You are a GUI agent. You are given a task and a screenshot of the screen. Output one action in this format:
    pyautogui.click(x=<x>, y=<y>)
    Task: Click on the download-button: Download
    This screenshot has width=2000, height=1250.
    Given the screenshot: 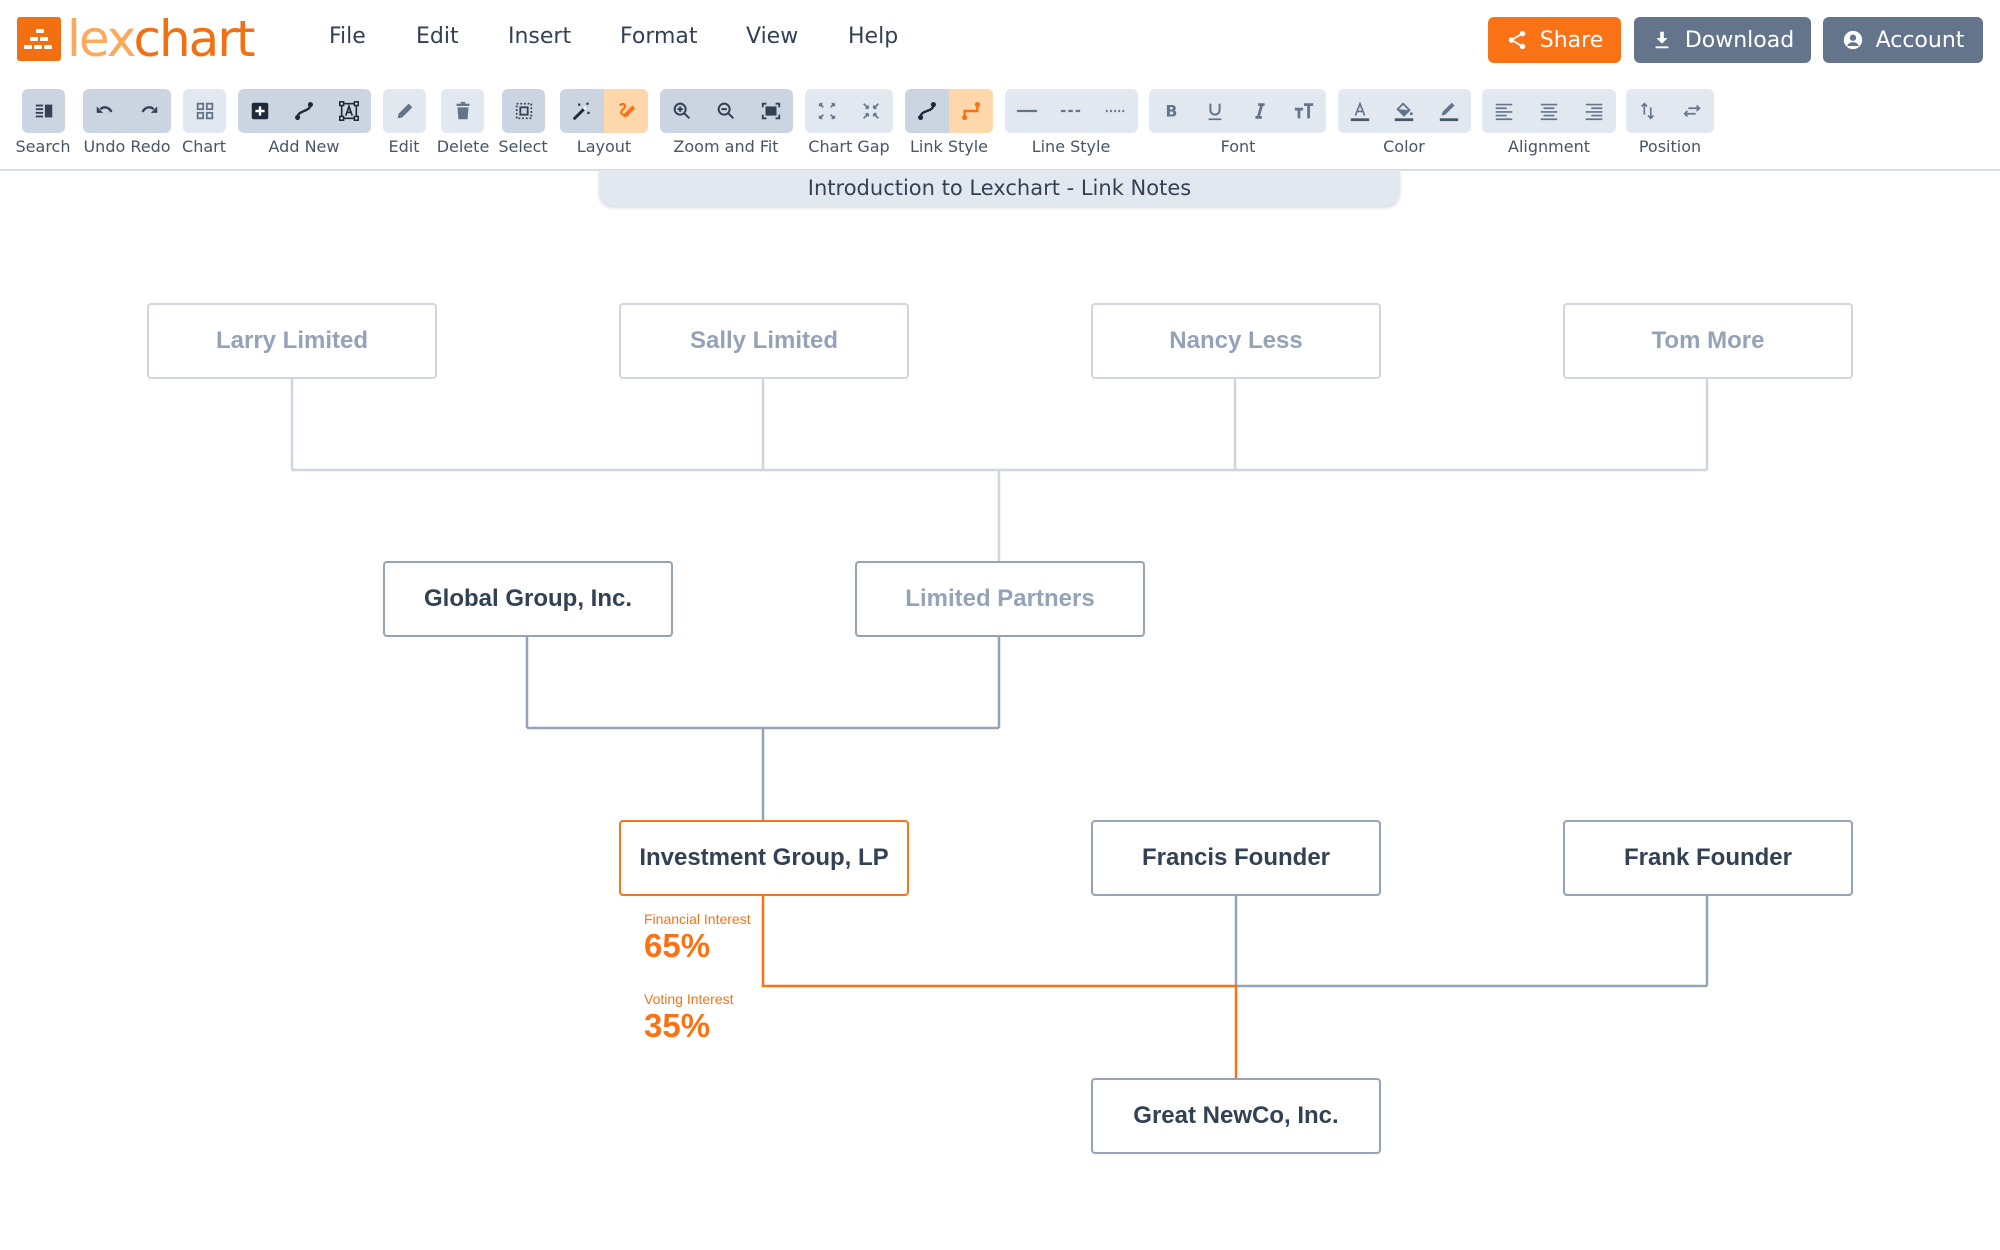 What is the action you would take?
    pyautogui.click(x=1722, y=40)
    